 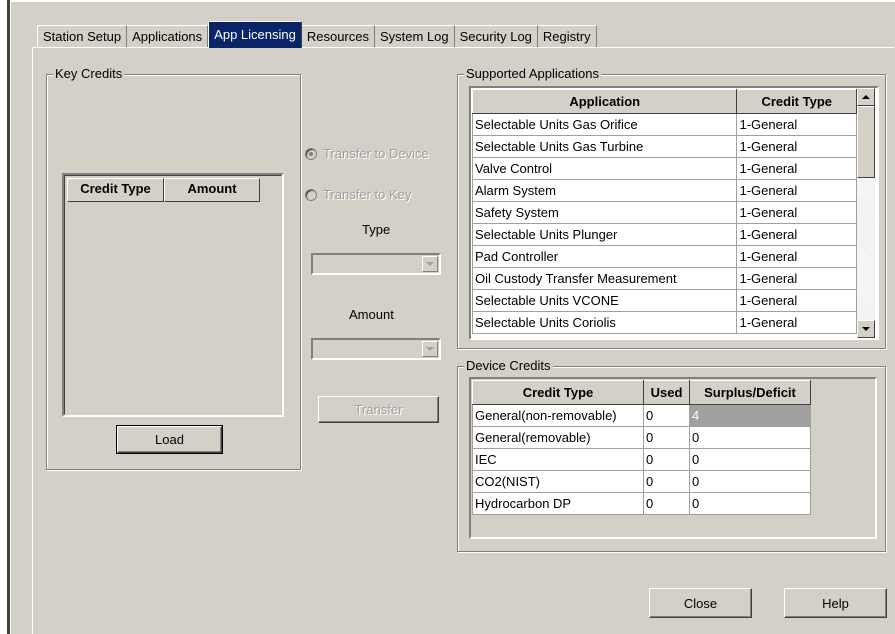 What do you see at coordinates (567, 36) in the screenshot?
I see `tab-registry: Registry` at bounding box center [567, 36].